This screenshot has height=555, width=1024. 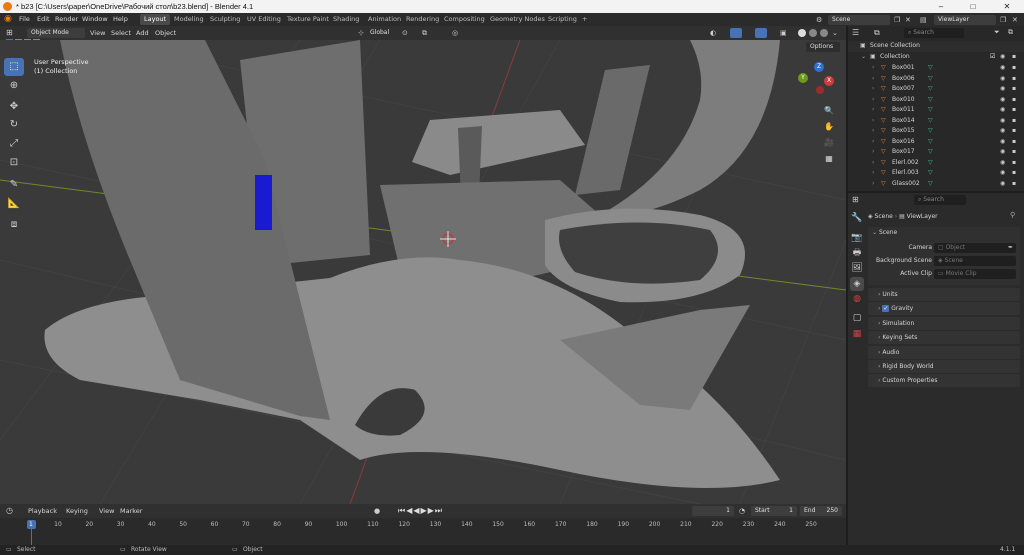 I want to click on scene-section-header: ⌄ Scene, so click(x=884, y=232).